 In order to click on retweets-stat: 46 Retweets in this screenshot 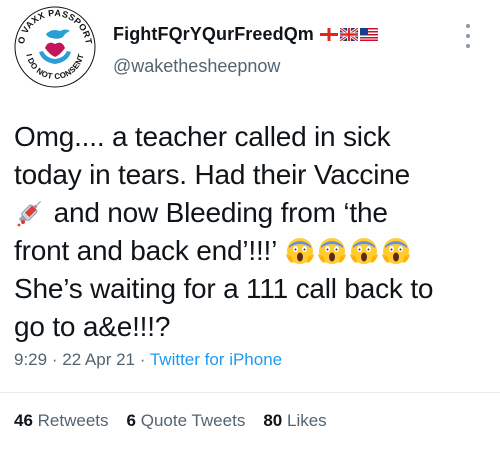, I will do `click(61, 421)`.